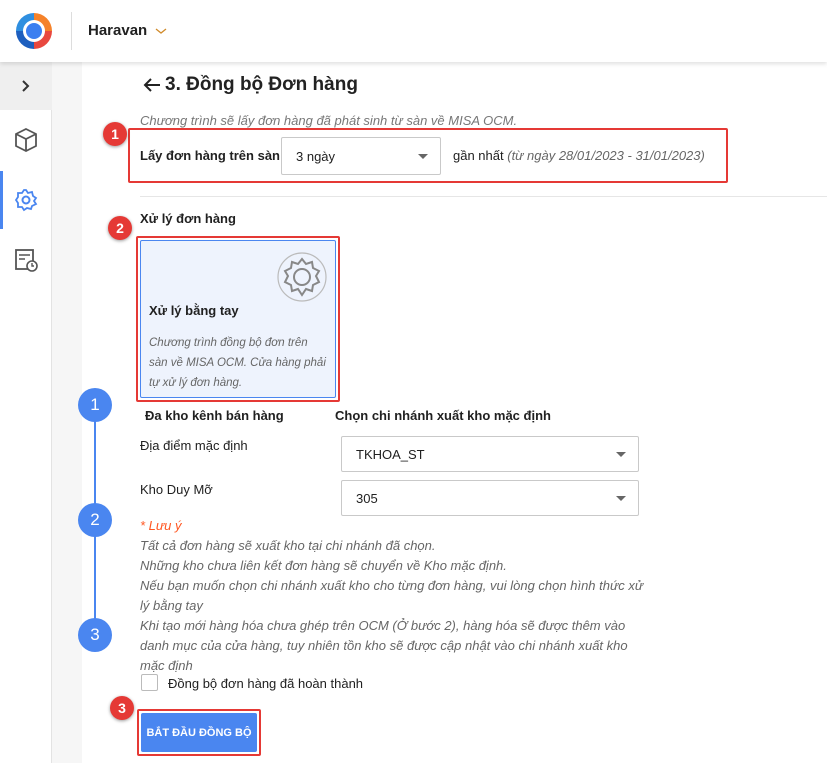 This screenshot has height=763, width=827. I want to click on branch-select: TKHOA_ST, so click(490, 454).